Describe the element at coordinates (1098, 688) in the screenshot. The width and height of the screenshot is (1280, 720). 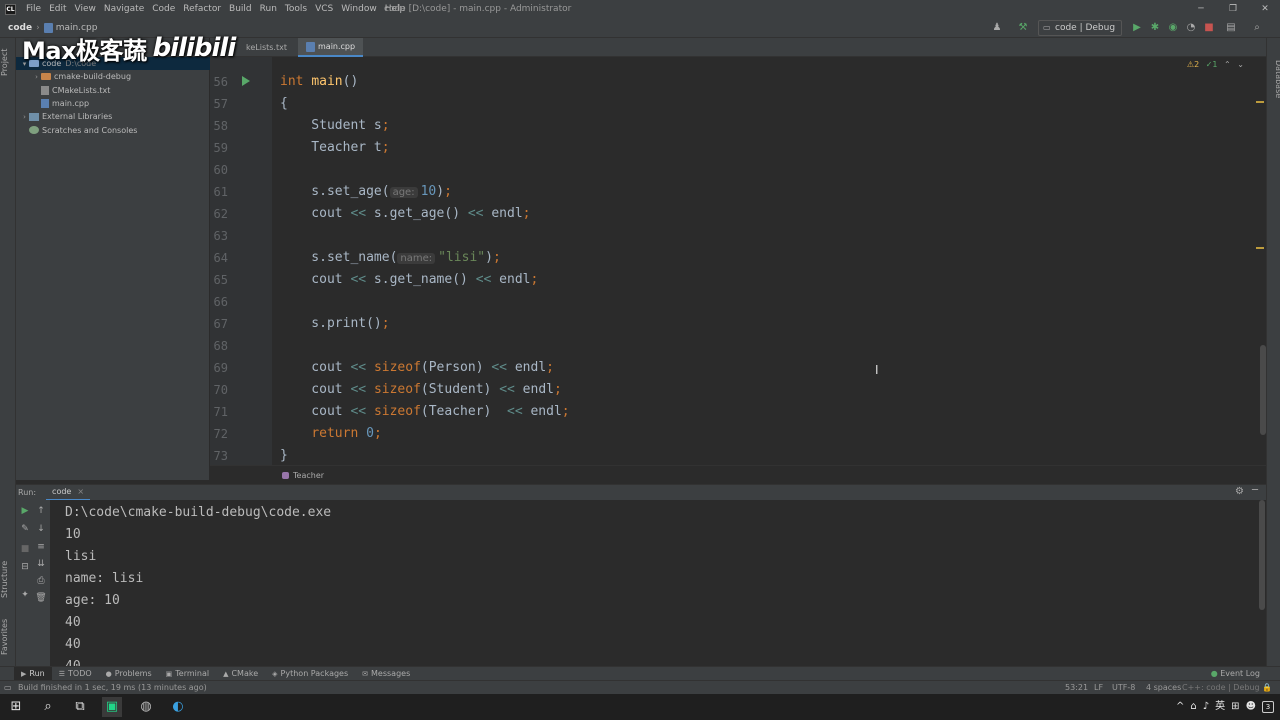
I see `line-separator: LF` at that location.